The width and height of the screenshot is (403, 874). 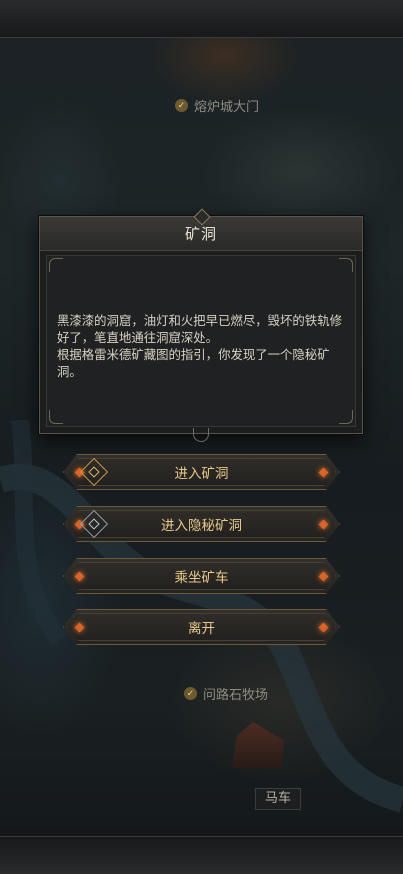 I want to click on map-location-stone-ranch: ✓ 问路石牧场, so click(x=226, y=693).